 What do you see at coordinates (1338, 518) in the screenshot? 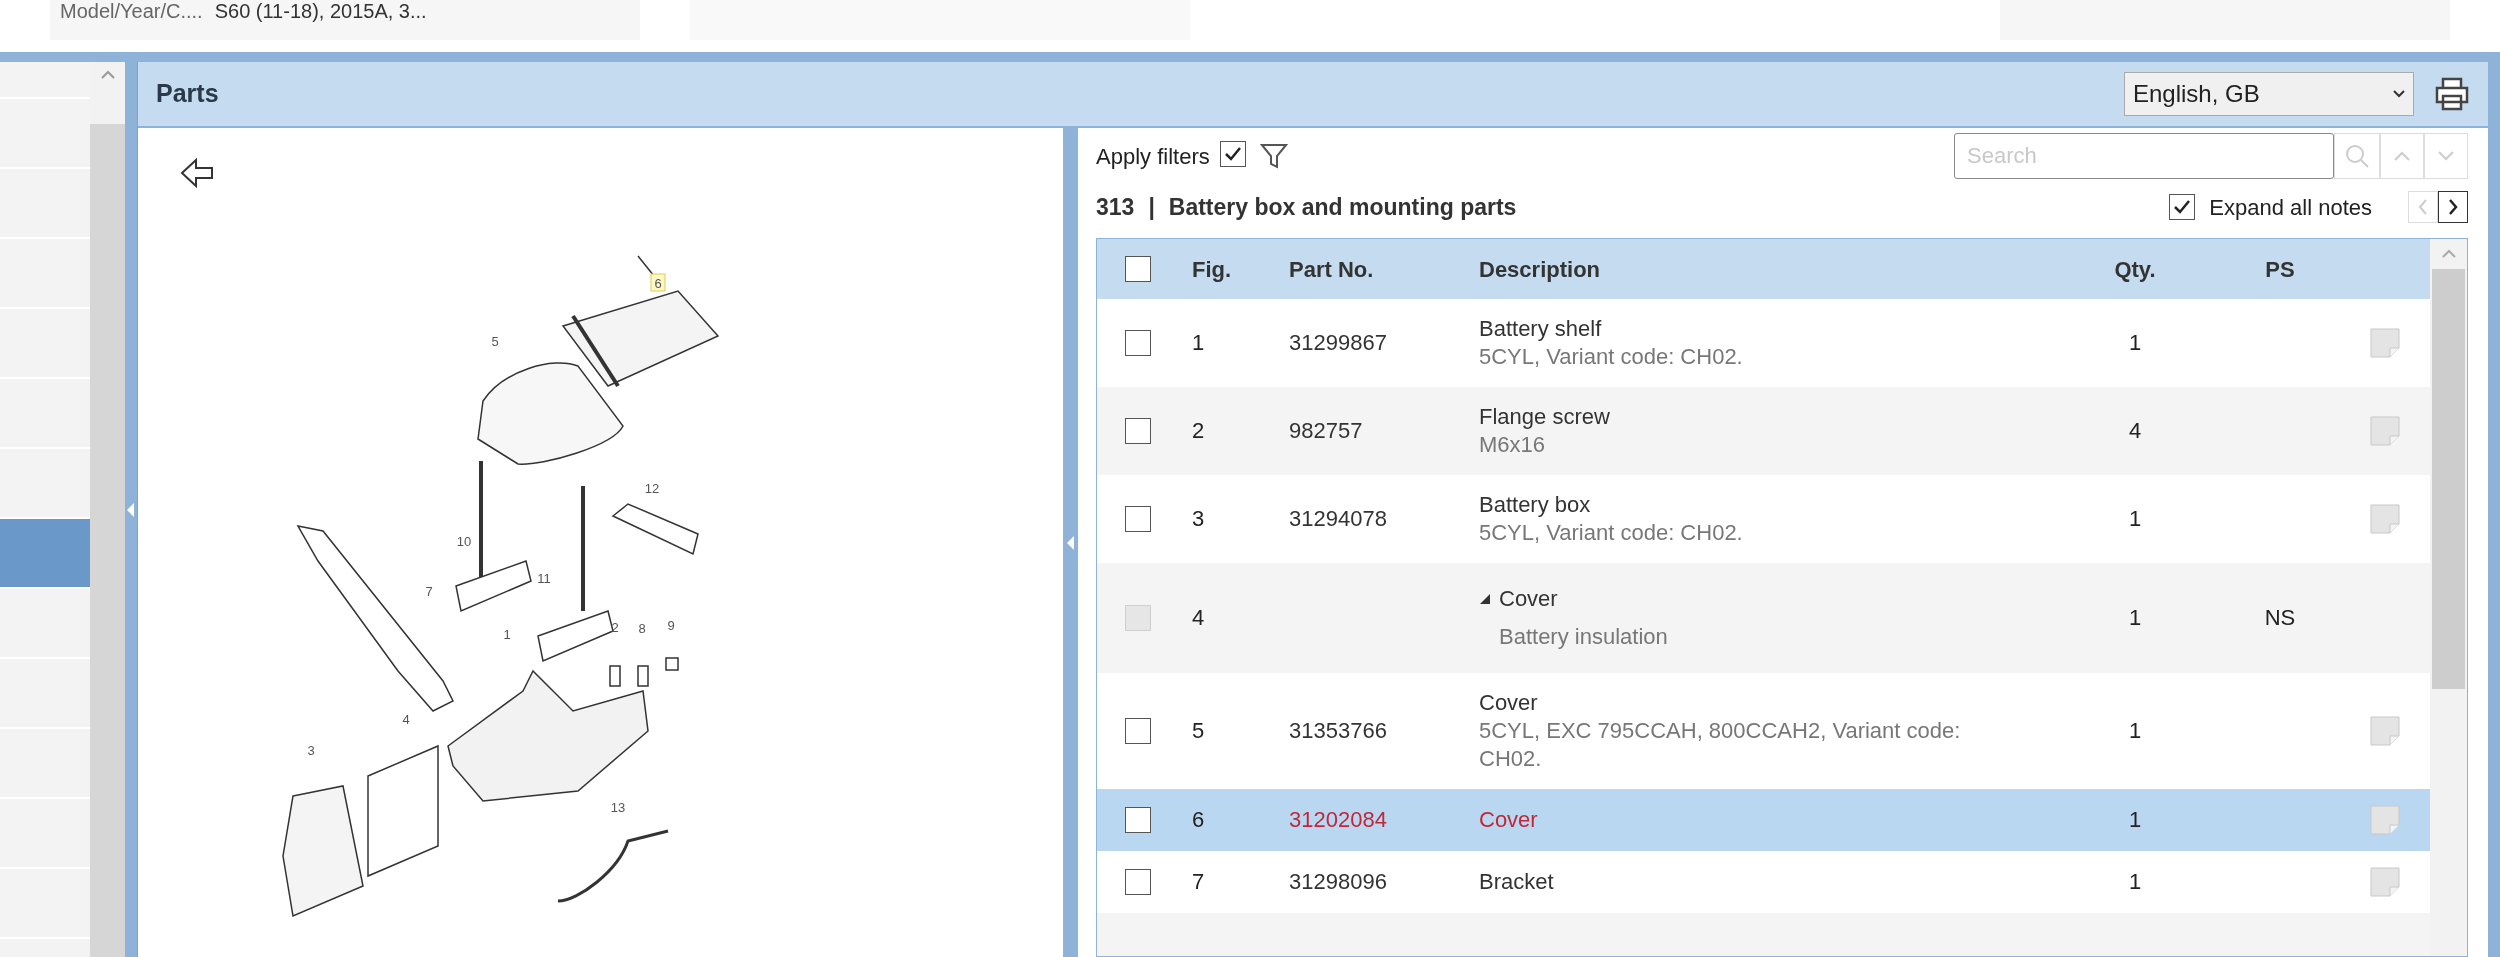
I see `part-number: 31294078` at bounding box center [1338, 518].